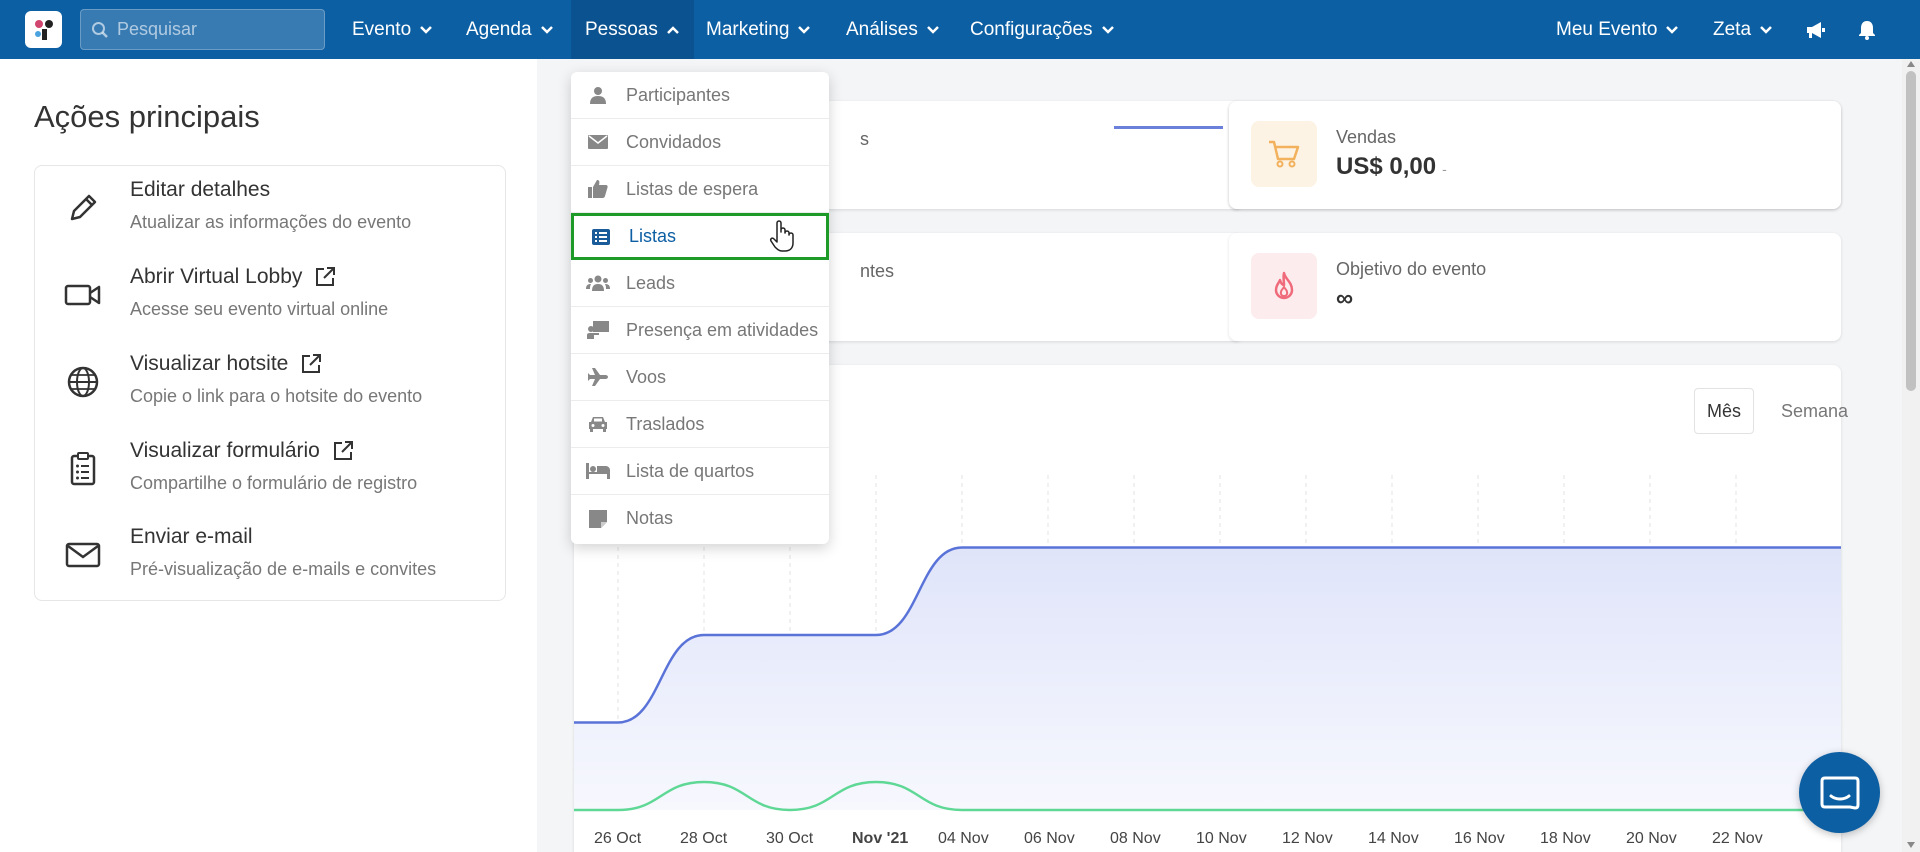  What do you see at coordinates (1651, 838) in the screenshot?
I see `x-tick-label: 20 Nov` at bounding box center [1651, 838].